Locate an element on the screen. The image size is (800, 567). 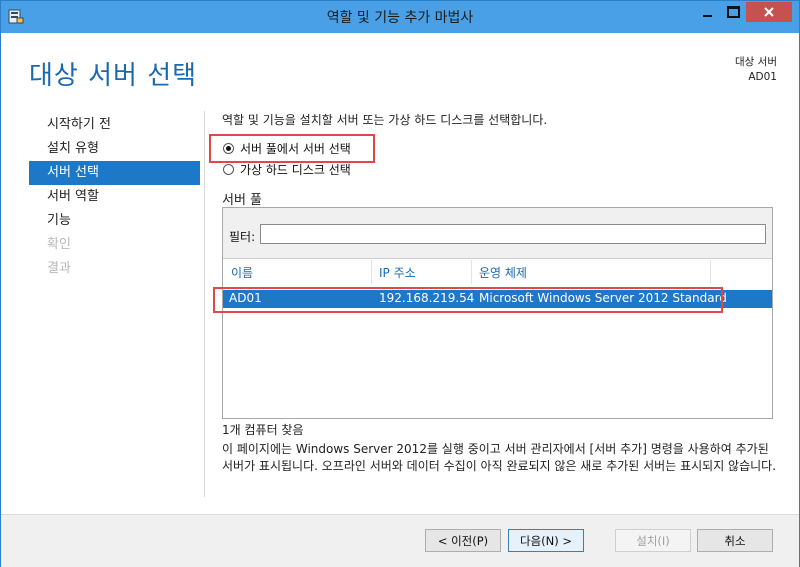
nav-item-before-you-begin: 시작하기 전 is located at coordinates (114, 125).